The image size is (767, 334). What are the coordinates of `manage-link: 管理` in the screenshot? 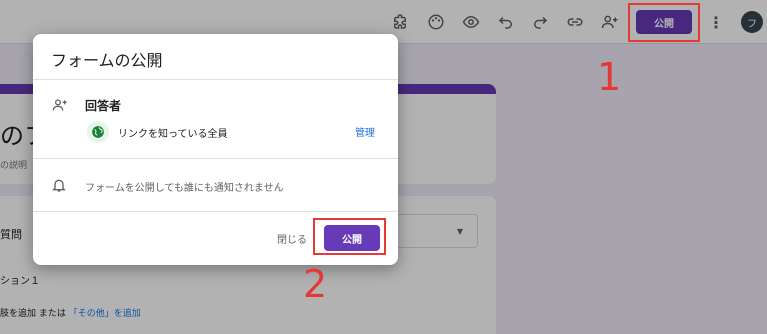 It's located at (365, 131).